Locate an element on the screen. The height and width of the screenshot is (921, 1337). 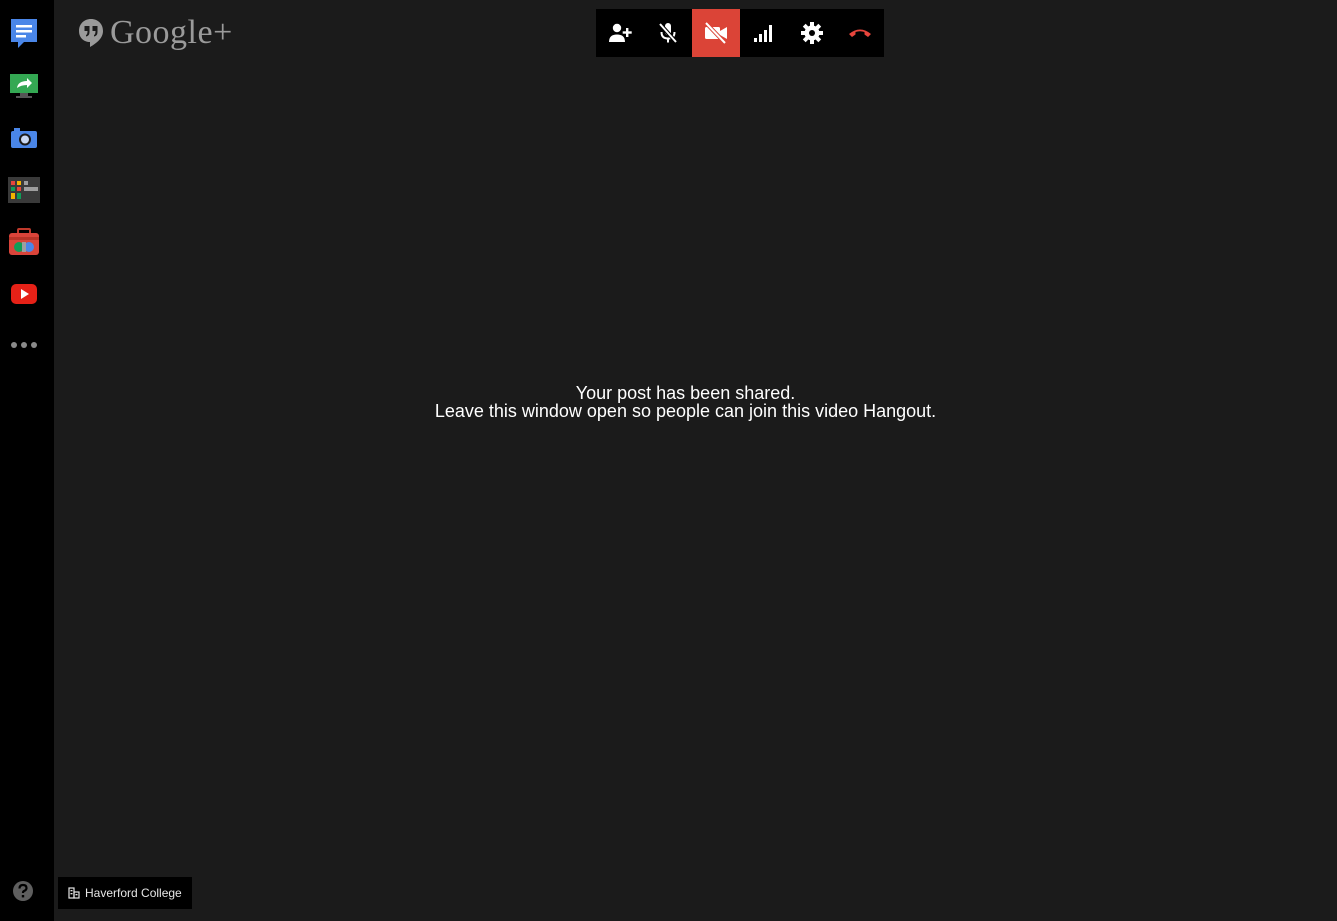
bandwidth-button is located at coordinates (764, 33).